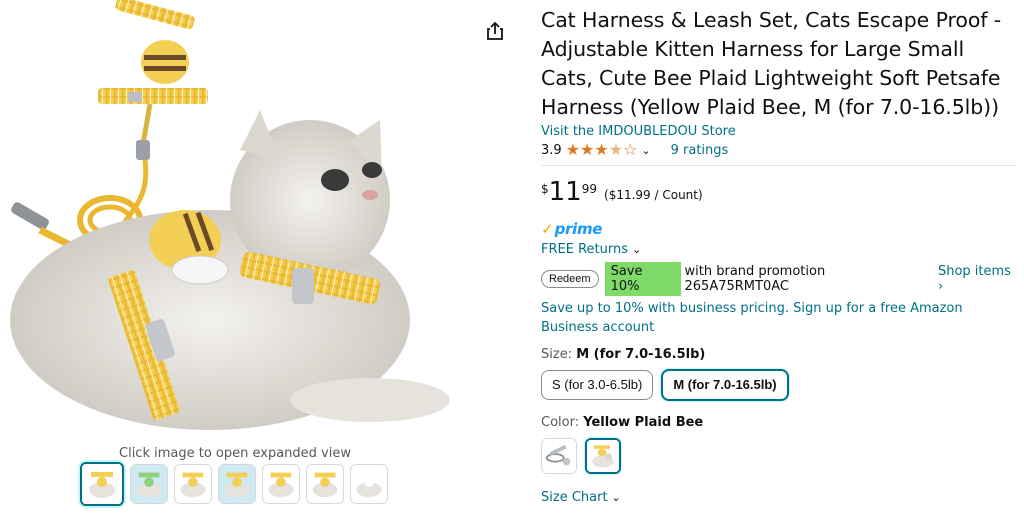 Image resolution: width=1024 pixels, height=514 pixels. What do you see at coordinates (755, 279) in the screenshot?
I see `promotion-text: with brand promotion 265A75RMT0AC` at bounding box center [755, 279].